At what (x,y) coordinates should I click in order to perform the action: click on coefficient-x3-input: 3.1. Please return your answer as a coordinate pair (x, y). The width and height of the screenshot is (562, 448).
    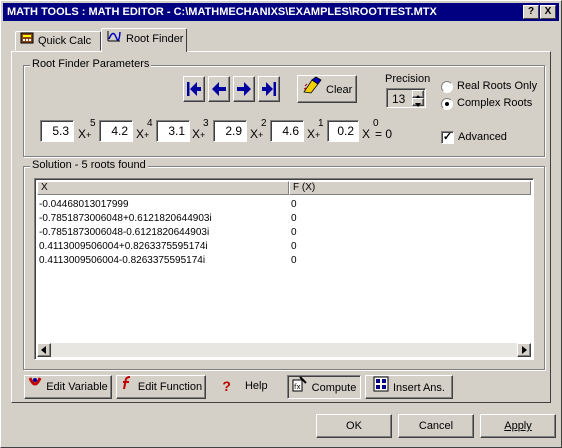
    Looking at the image, I should click on (173, 131).